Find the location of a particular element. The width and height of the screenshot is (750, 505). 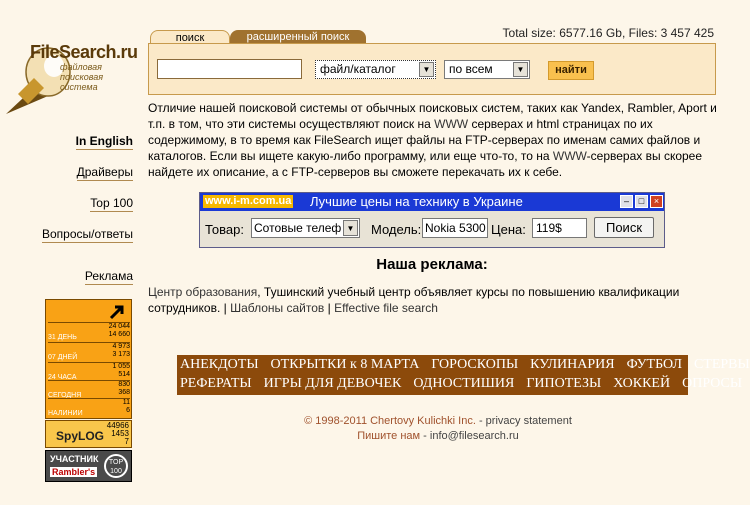

counter-row: СЕГОДНЯ 830 368 is located at coordinates (89, 390).